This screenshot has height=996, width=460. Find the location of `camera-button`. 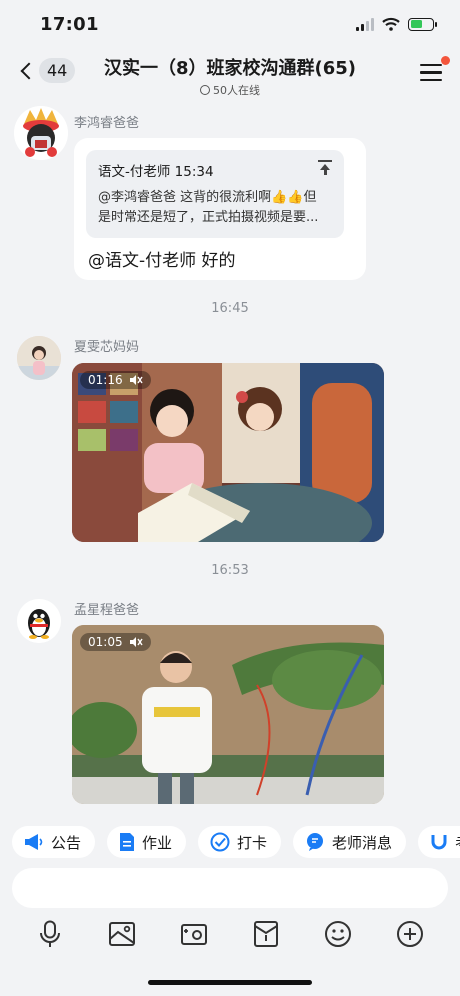

camera-button is located at coordinates (194, 934).